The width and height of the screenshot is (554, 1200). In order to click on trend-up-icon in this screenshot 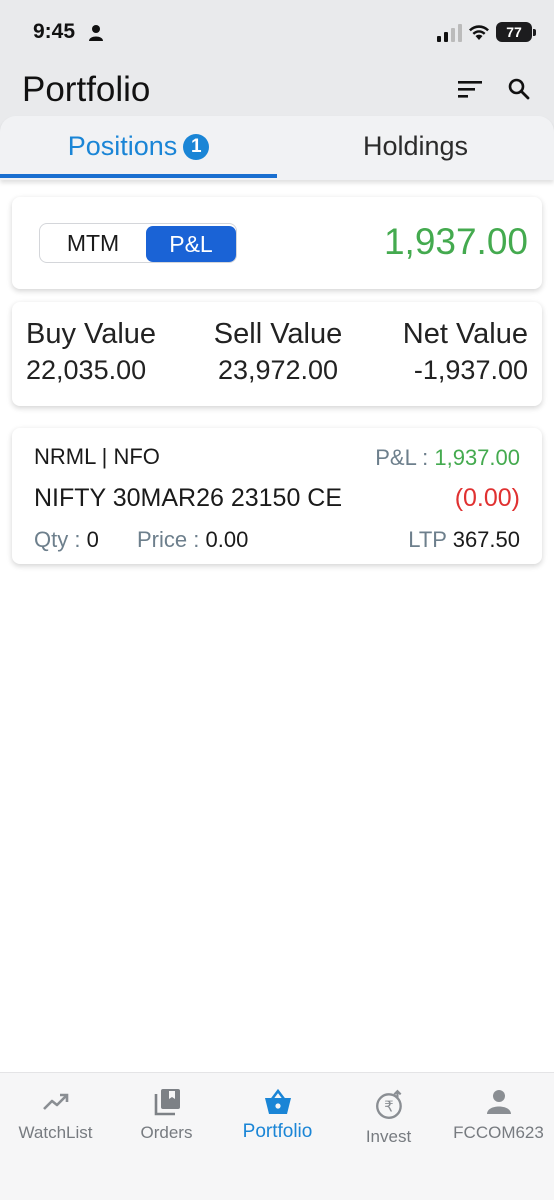, I will do `click(56, 1101)`.